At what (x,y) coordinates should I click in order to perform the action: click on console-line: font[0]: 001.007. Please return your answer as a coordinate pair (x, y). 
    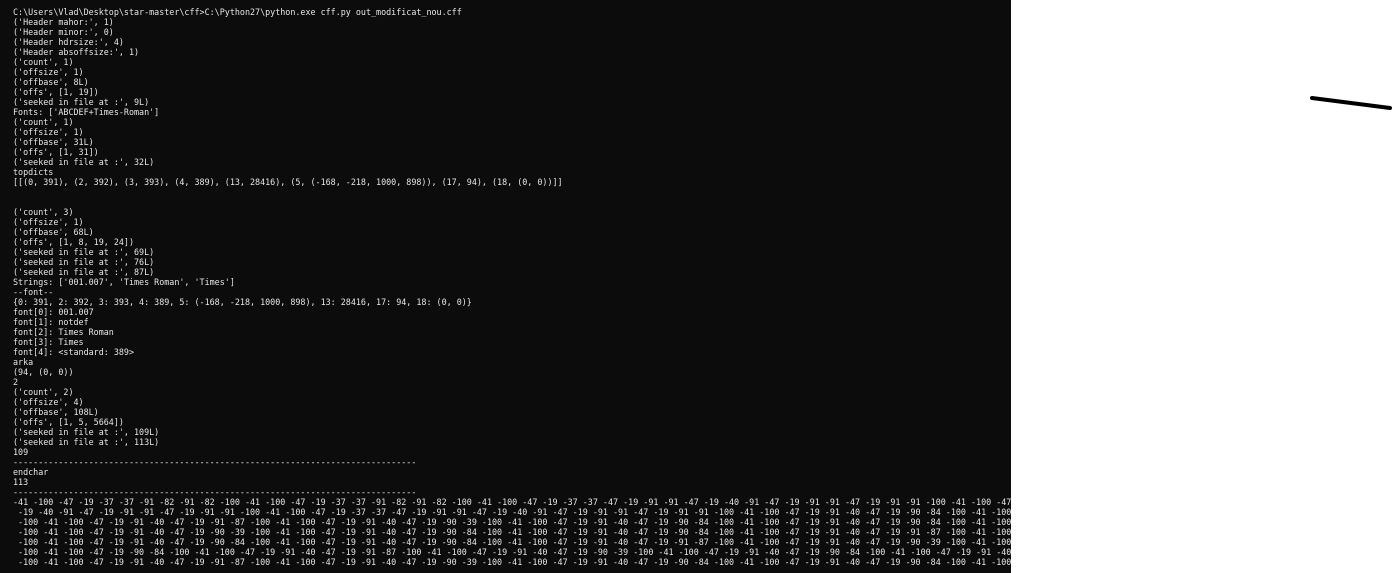
    Looking at the image, I should click on (53, 312).